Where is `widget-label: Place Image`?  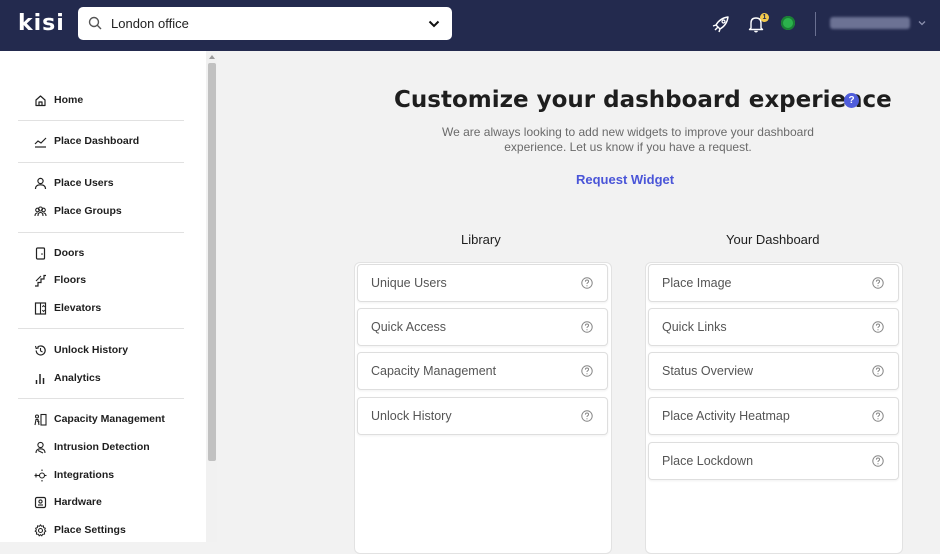 widget-label: Place Image is located at coordinates (697, 283).